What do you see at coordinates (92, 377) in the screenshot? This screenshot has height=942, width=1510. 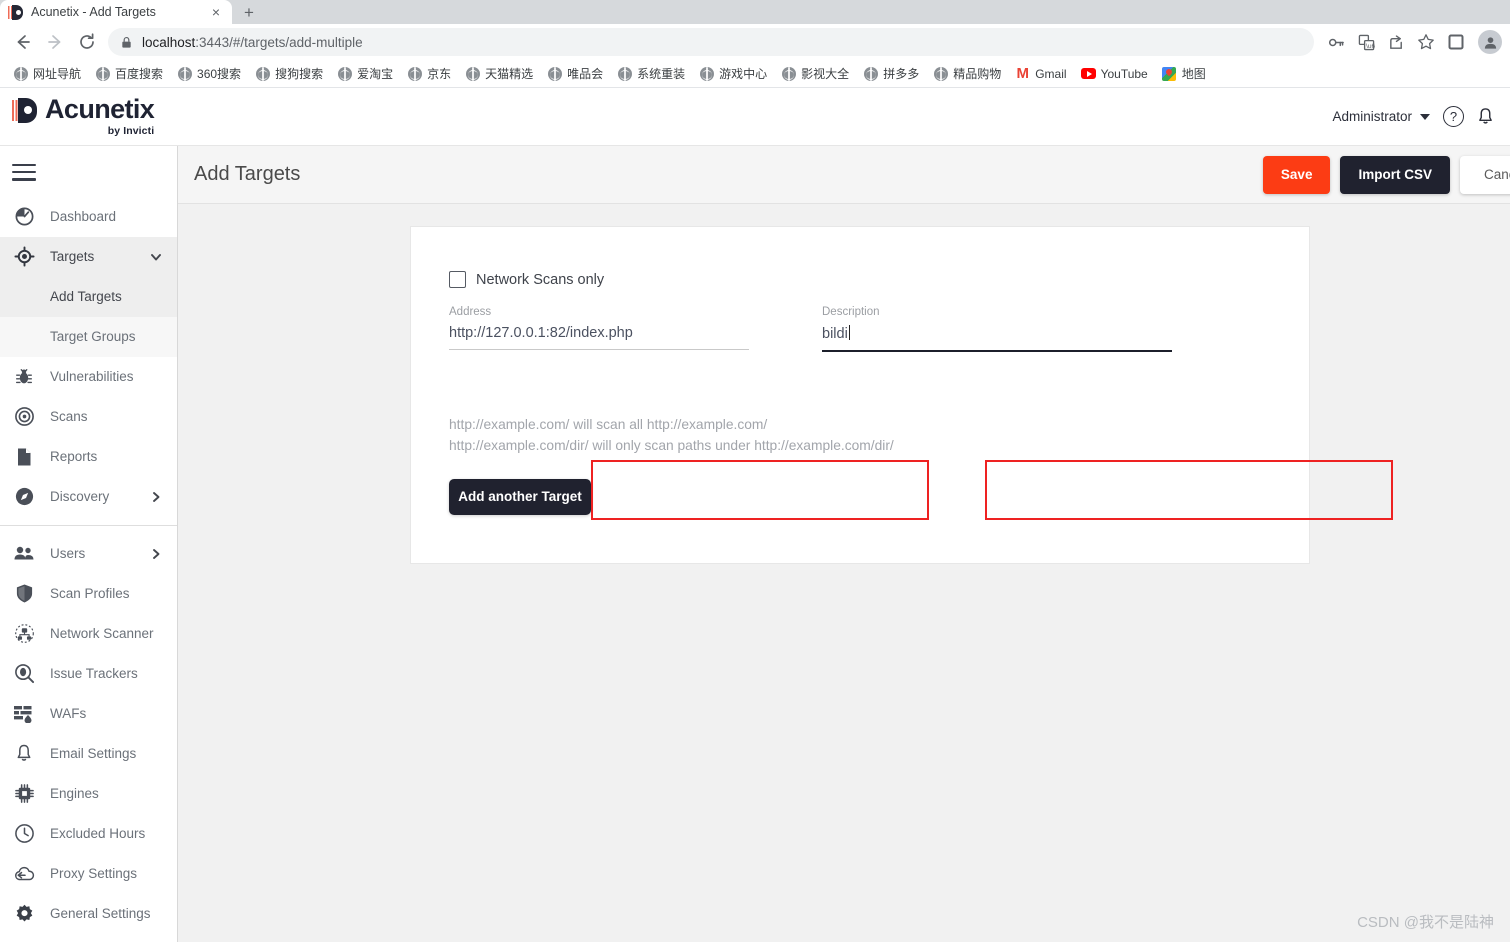 I see `sidebar-item-label: Vulnerabilities` at bounding box center [92, 377].